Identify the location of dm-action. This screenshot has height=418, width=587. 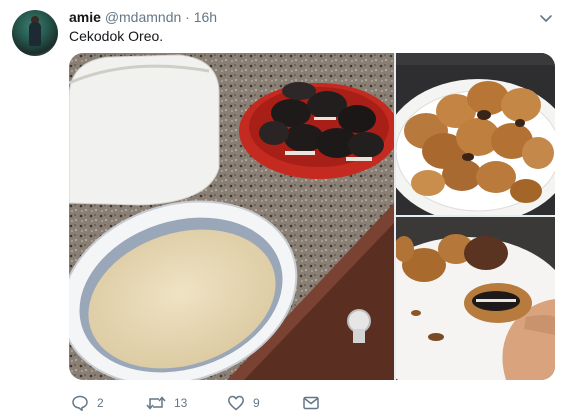
(311, 403).